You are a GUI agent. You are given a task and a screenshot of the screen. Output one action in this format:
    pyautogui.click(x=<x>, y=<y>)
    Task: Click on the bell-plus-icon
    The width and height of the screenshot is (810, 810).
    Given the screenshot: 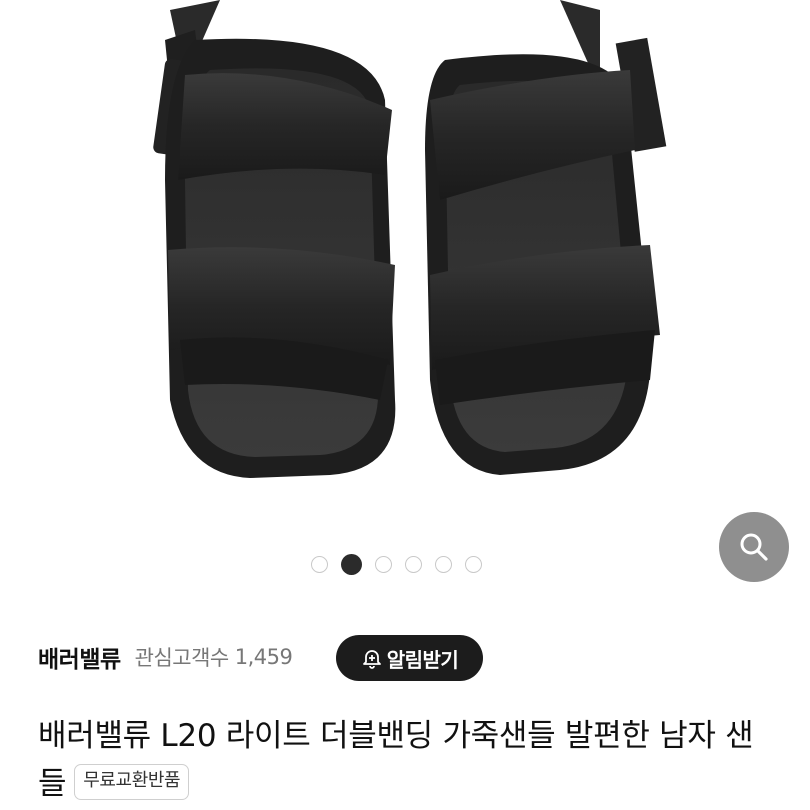 What is the action you would take?
    pyautogui.click(x=372, y=658)
    